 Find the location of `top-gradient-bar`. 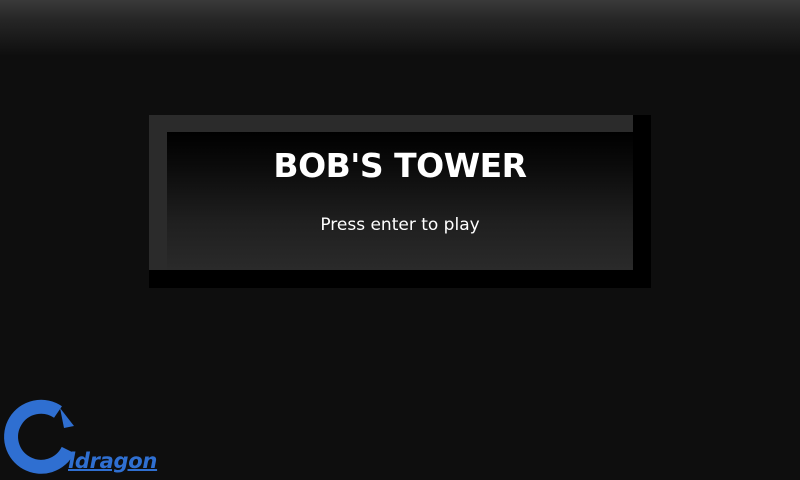

top-gradient-bar is located at coordinates (400, 28).